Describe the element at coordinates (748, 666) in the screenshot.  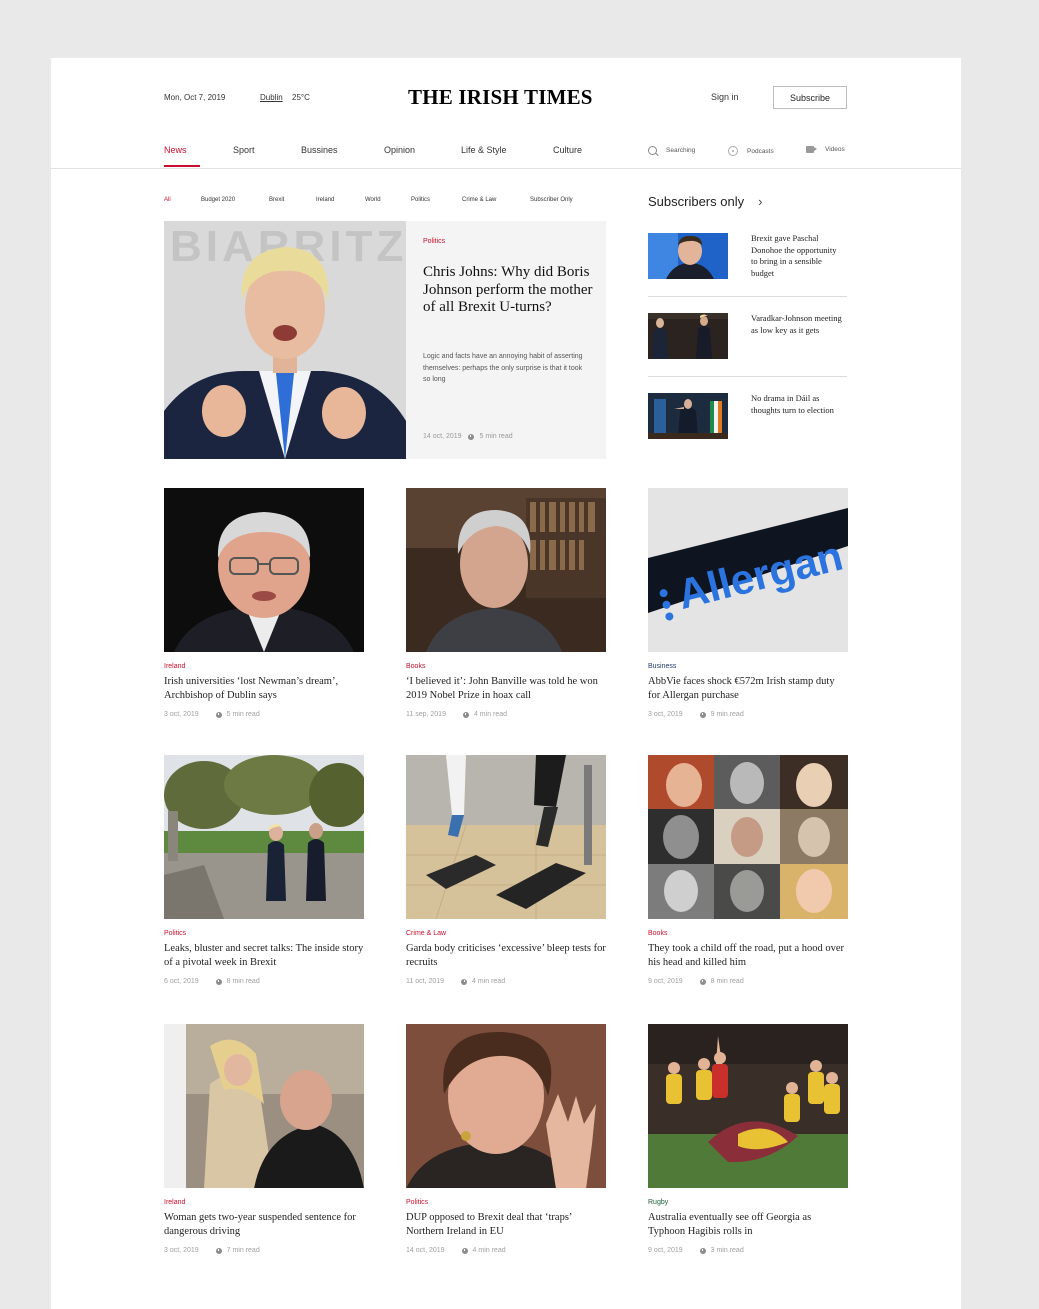
I see `article-category: Business` at that location.